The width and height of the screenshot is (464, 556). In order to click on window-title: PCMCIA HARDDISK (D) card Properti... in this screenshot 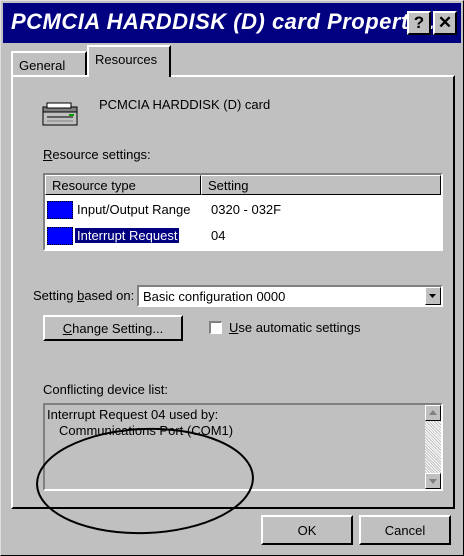, I will do `click(223, 21)`.